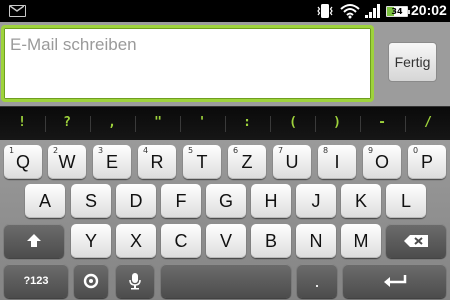 Image resolution: width=450 pixels, height=300 pixels. I want to click on key-i: 8I, so click(337, 162).